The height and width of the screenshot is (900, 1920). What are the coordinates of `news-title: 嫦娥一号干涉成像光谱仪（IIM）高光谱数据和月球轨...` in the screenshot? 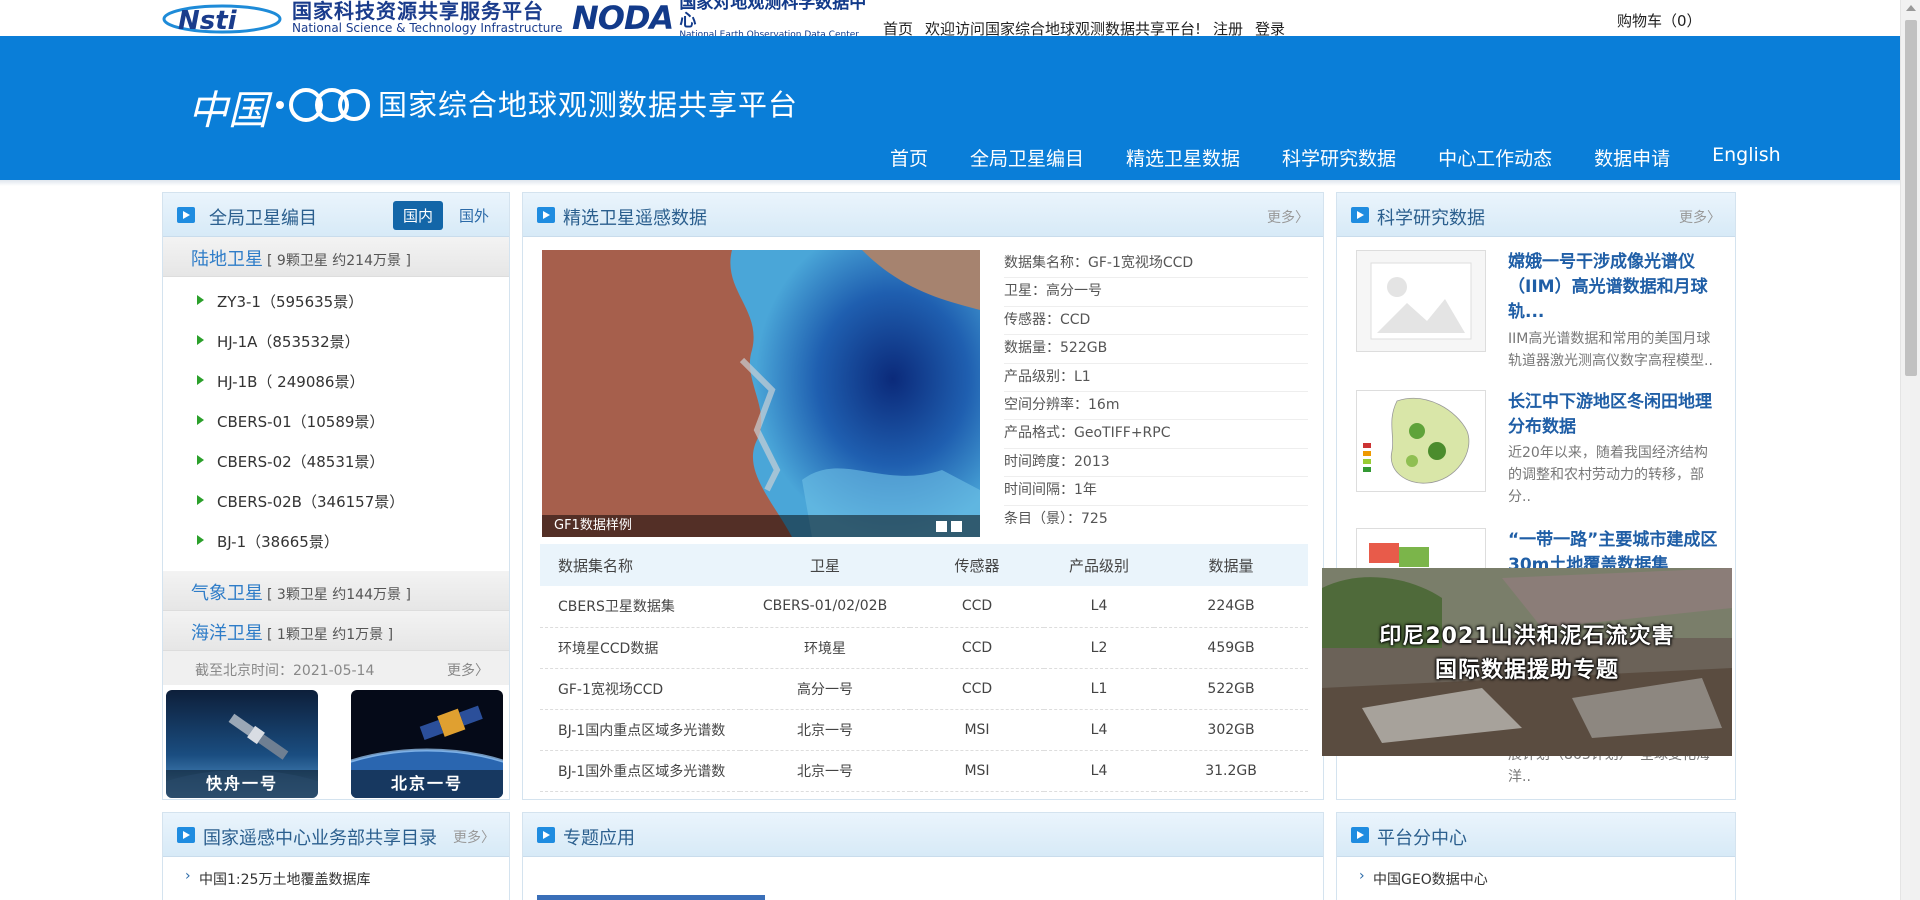 It's located at (1613, 287).